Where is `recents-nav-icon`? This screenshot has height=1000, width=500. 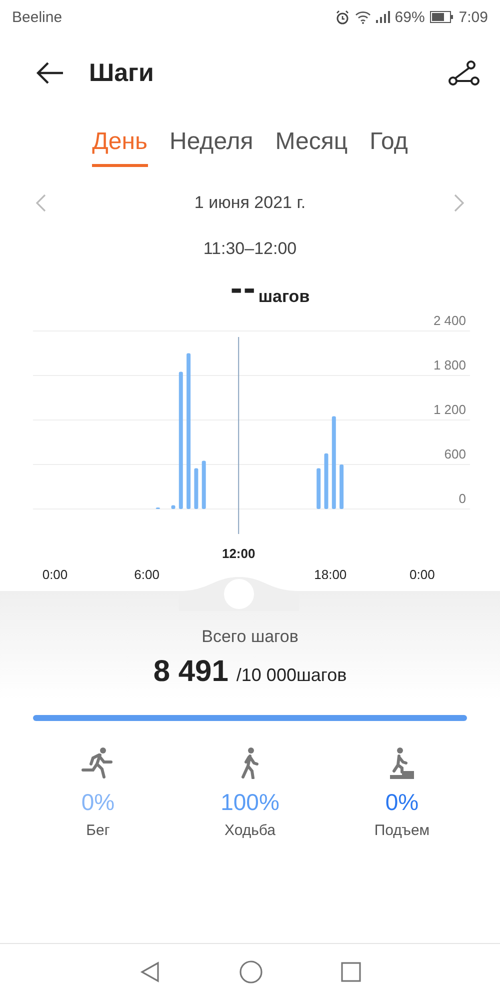 recents-nav-icon is located at coordinates (351, 972).